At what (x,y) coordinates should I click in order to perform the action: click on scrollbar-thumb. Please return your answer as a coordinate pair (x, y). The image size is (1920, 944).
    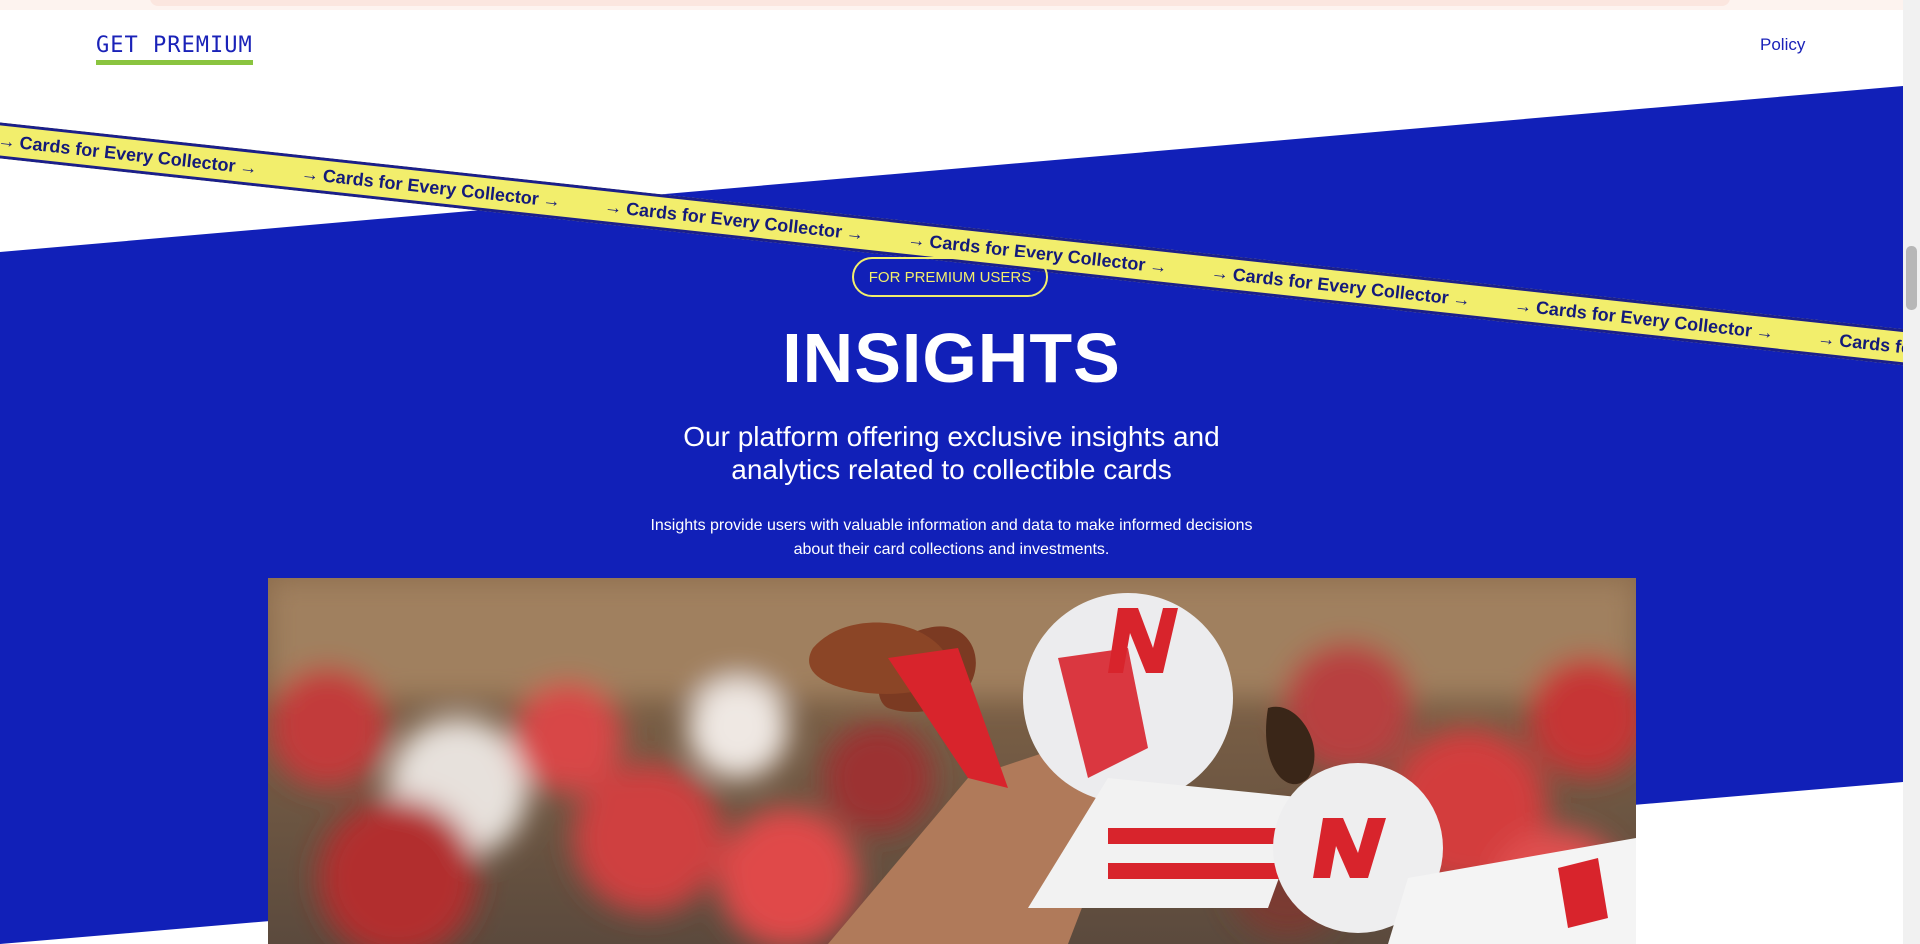
    Looking at the image, I should click on (1911, 278).